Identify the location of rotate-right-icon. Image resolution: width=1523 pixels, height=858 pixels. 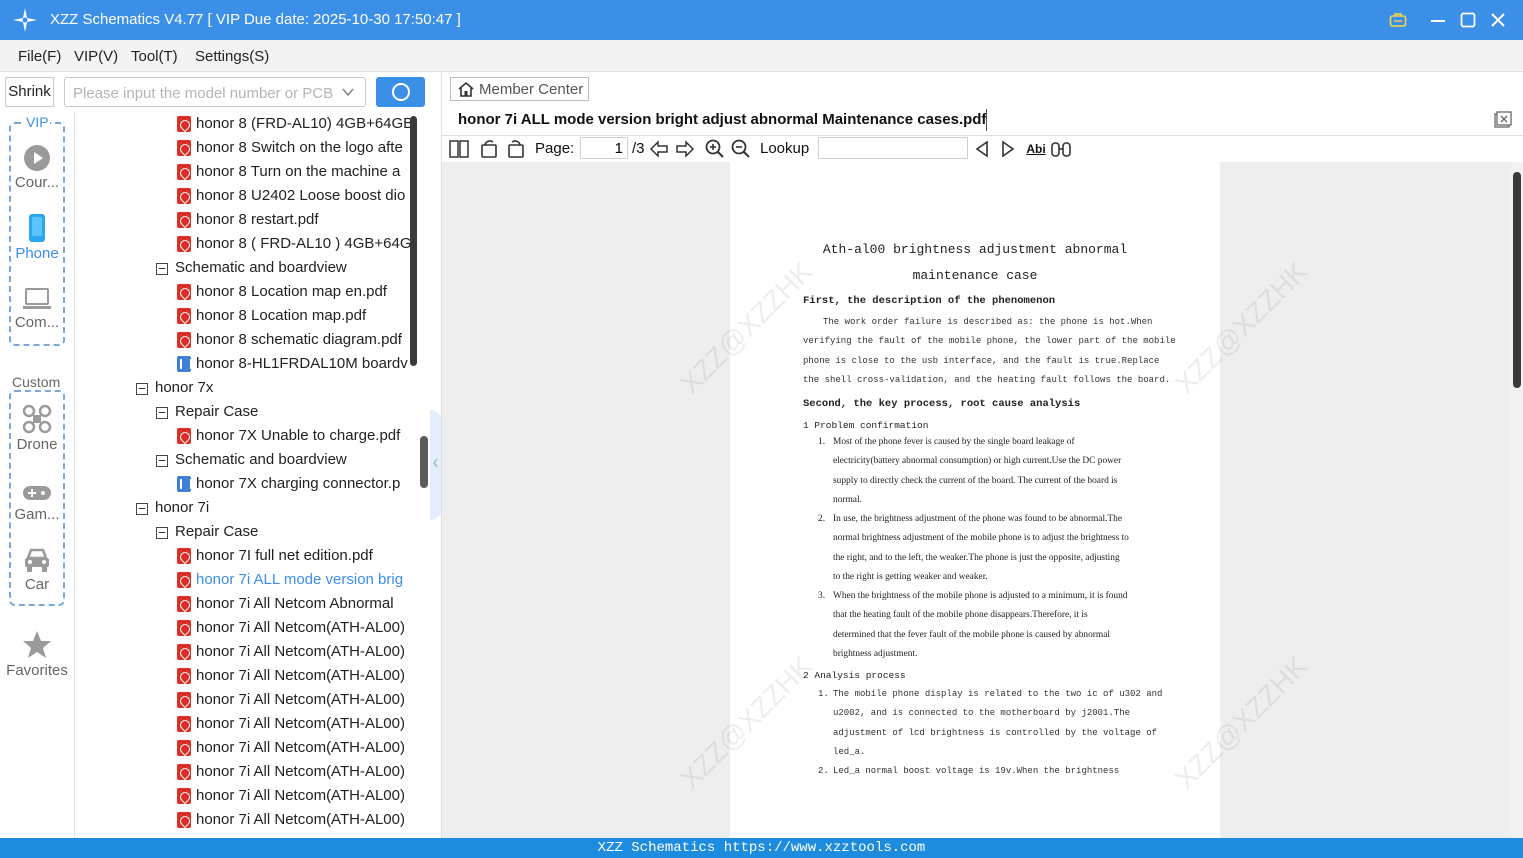
(516, 149).